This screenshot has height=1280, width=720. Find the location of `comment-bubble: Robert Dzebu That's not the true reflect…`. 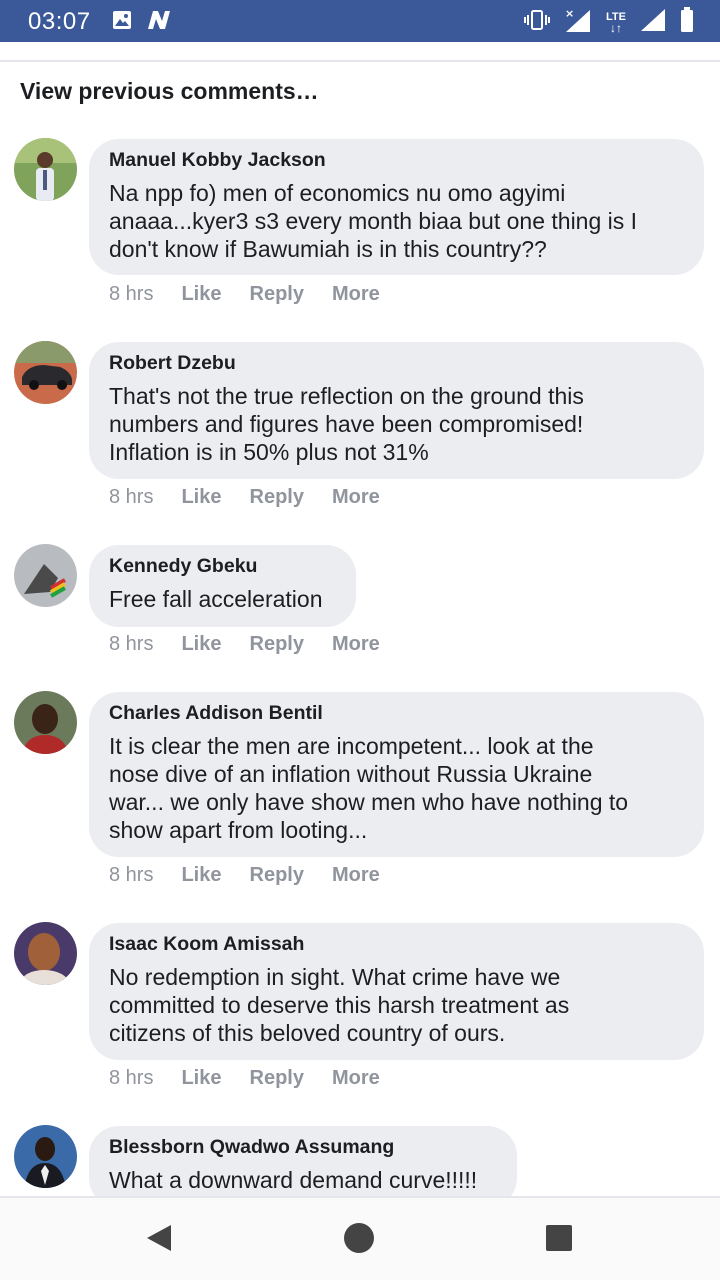

comment-bubble: Robert Dzebu That's not the true reflect… is located at coordinates (396, 410).